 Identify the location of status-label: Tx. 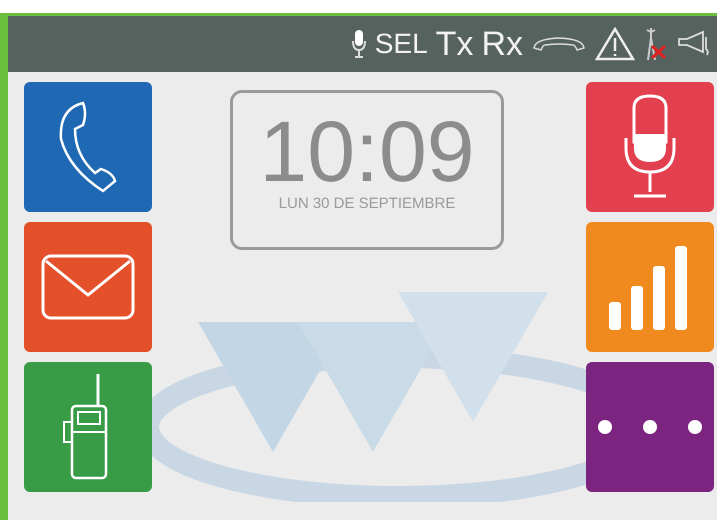
(455, 44).